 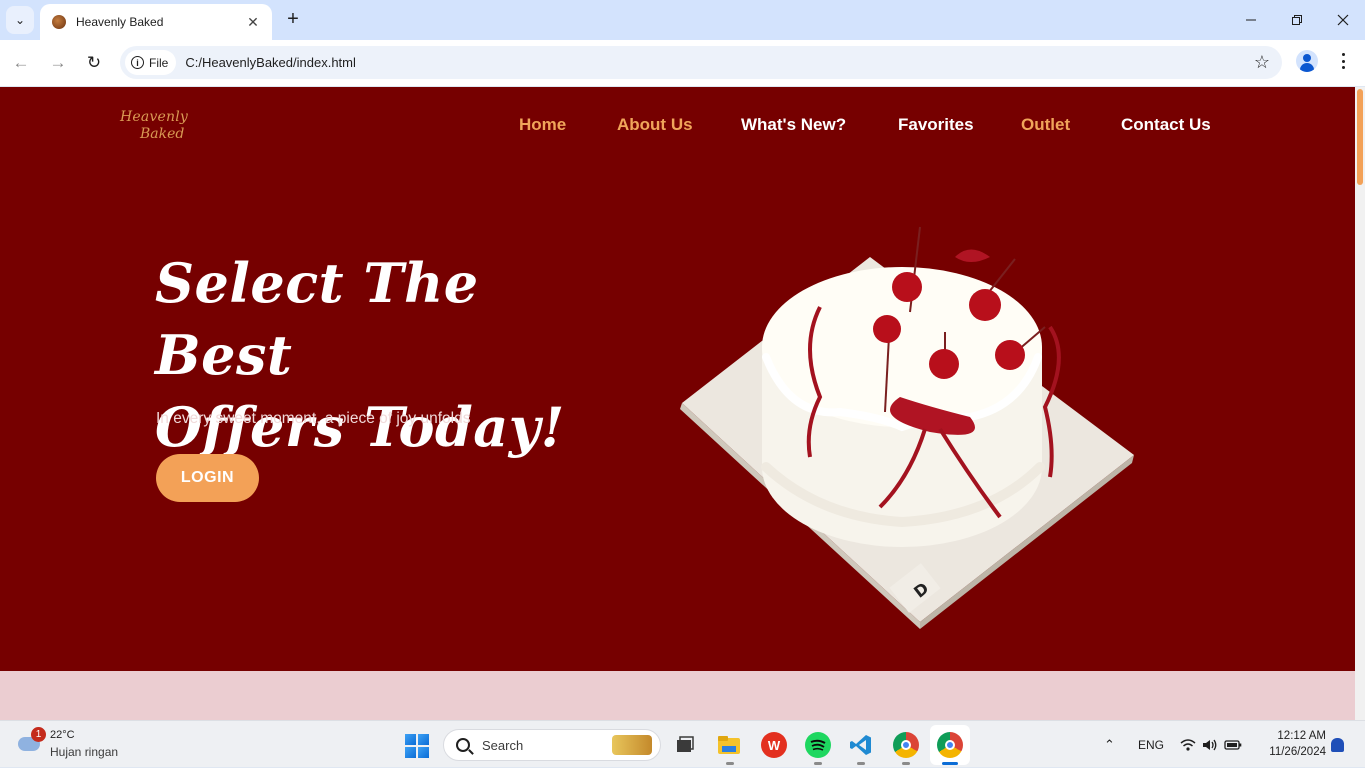 I want to click on restore-icon, so click(x=1297, y=20).